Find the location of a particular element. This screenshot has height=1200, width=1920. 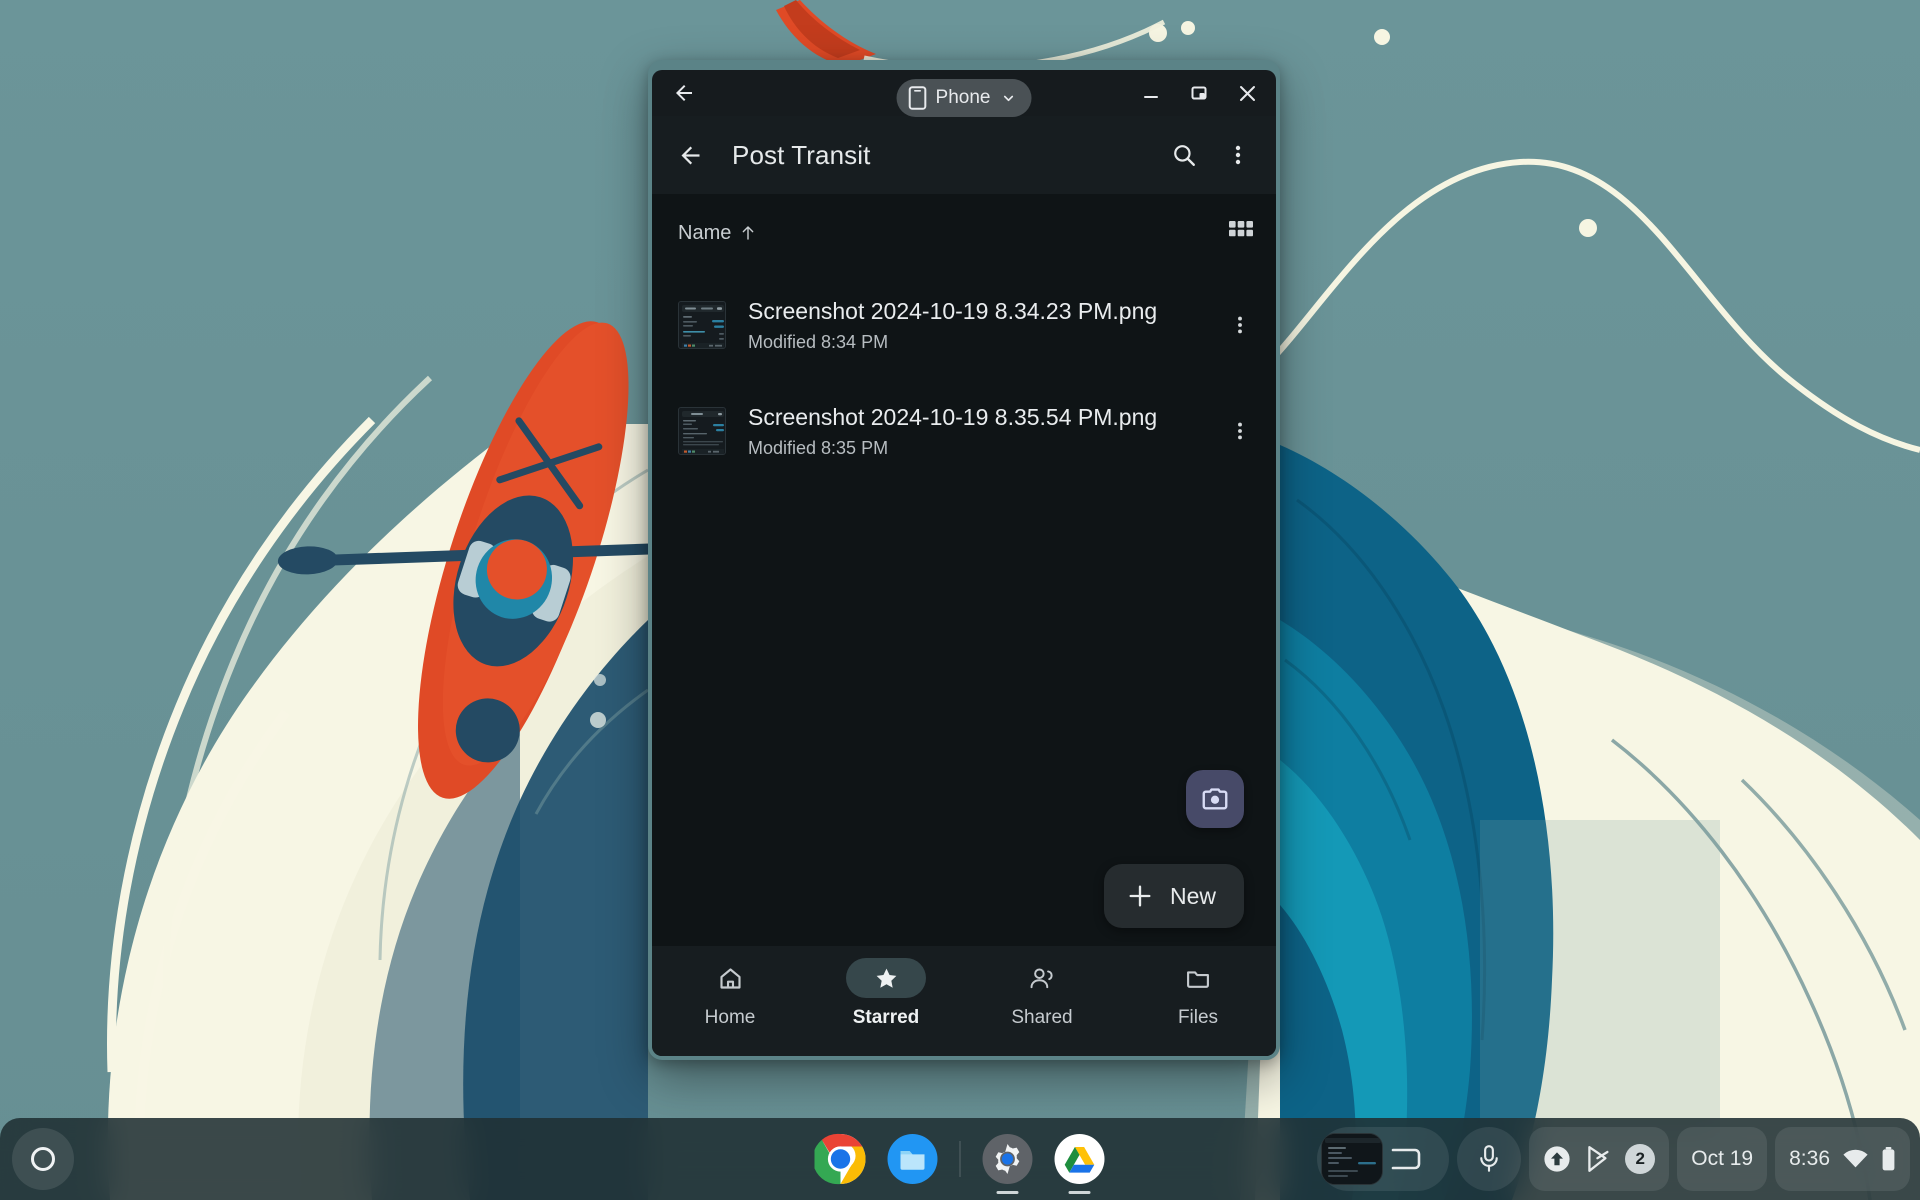

window-back-button is located at coordinates (684, 93).